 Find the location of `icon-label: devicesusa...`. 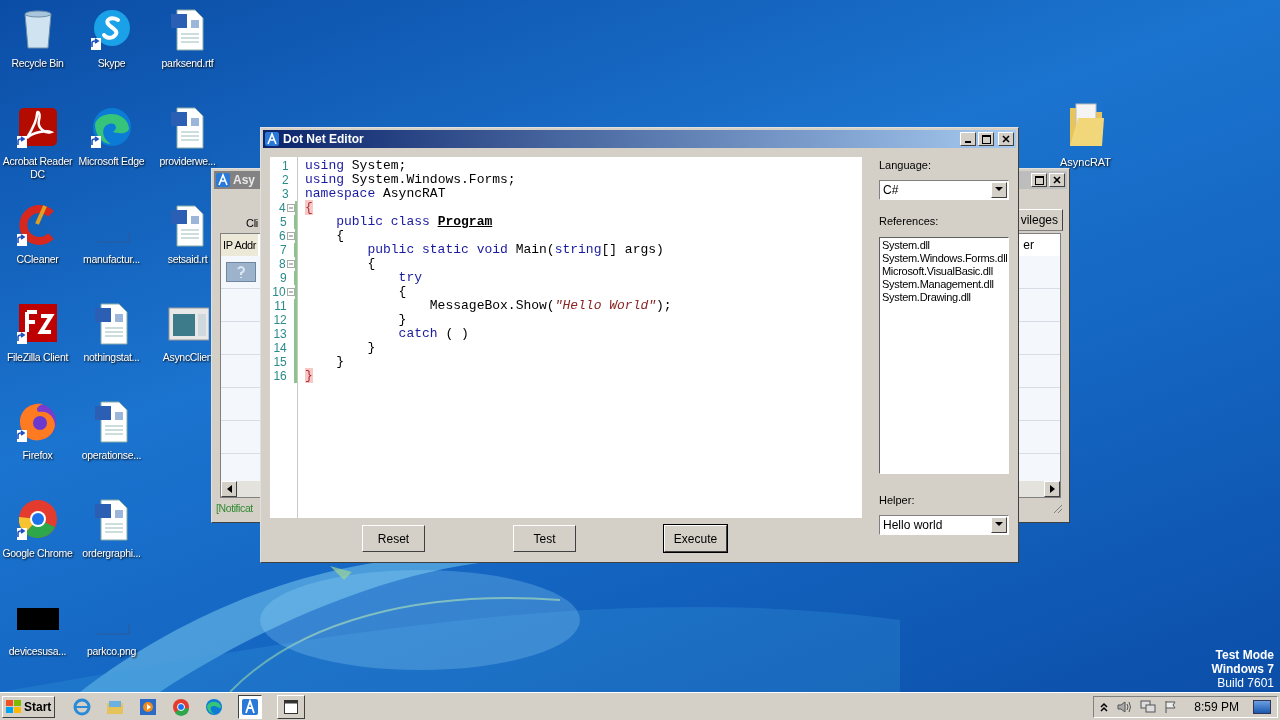

icon-label: devicesusa... is located at coordinates (37, 651).